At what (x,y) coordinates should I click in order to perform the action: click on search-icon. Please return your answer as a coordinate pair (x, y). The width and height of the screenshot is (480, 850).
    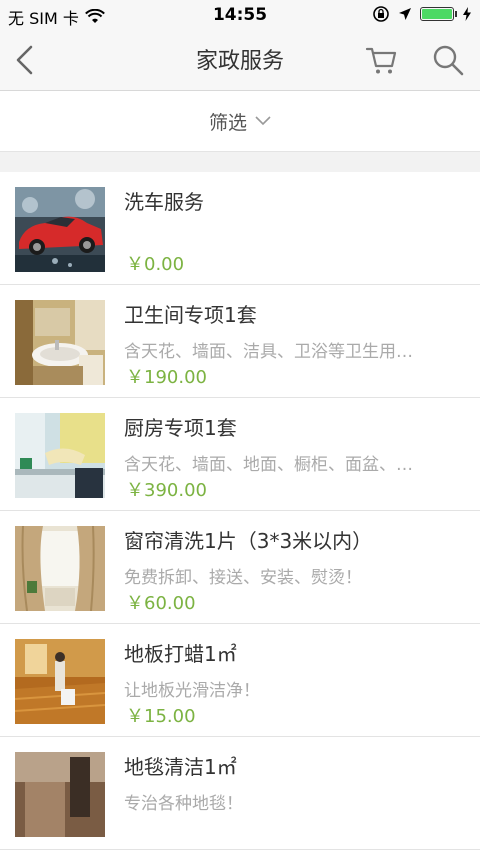
    Looking at the image, I should click on (448, 60).